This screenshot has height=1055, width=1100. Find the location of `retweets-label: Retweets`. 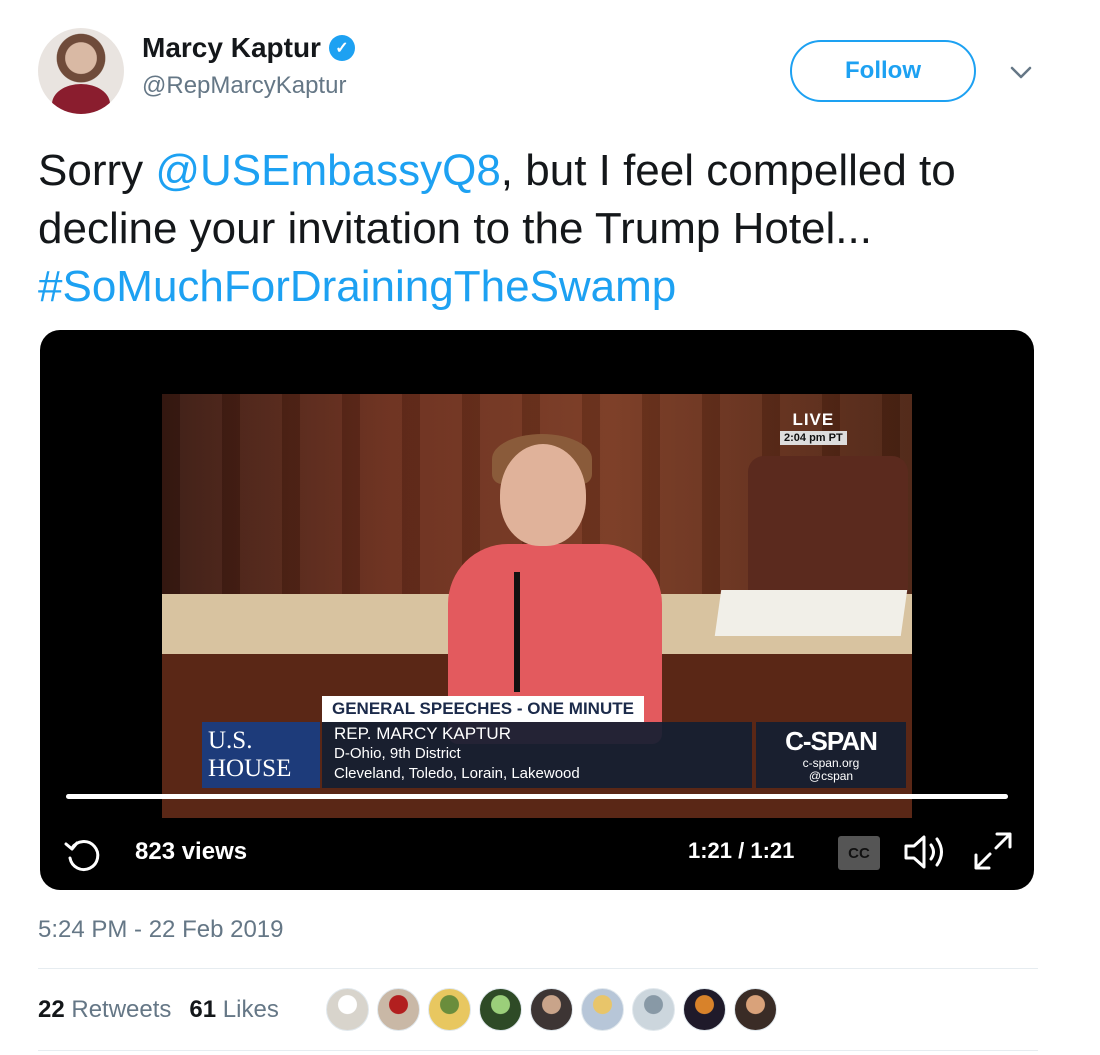

retweets-label: Retweets is located at coordinates (121, 1009).